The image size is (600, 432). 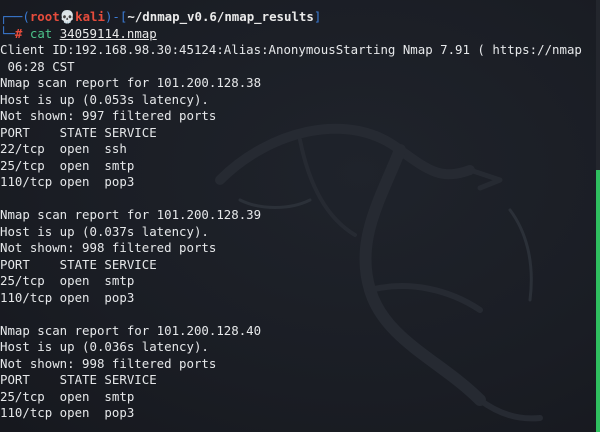 I want to click on prompt-path: ~/dnmap_v0.6/nmap_results, so click(x=220, y=16).